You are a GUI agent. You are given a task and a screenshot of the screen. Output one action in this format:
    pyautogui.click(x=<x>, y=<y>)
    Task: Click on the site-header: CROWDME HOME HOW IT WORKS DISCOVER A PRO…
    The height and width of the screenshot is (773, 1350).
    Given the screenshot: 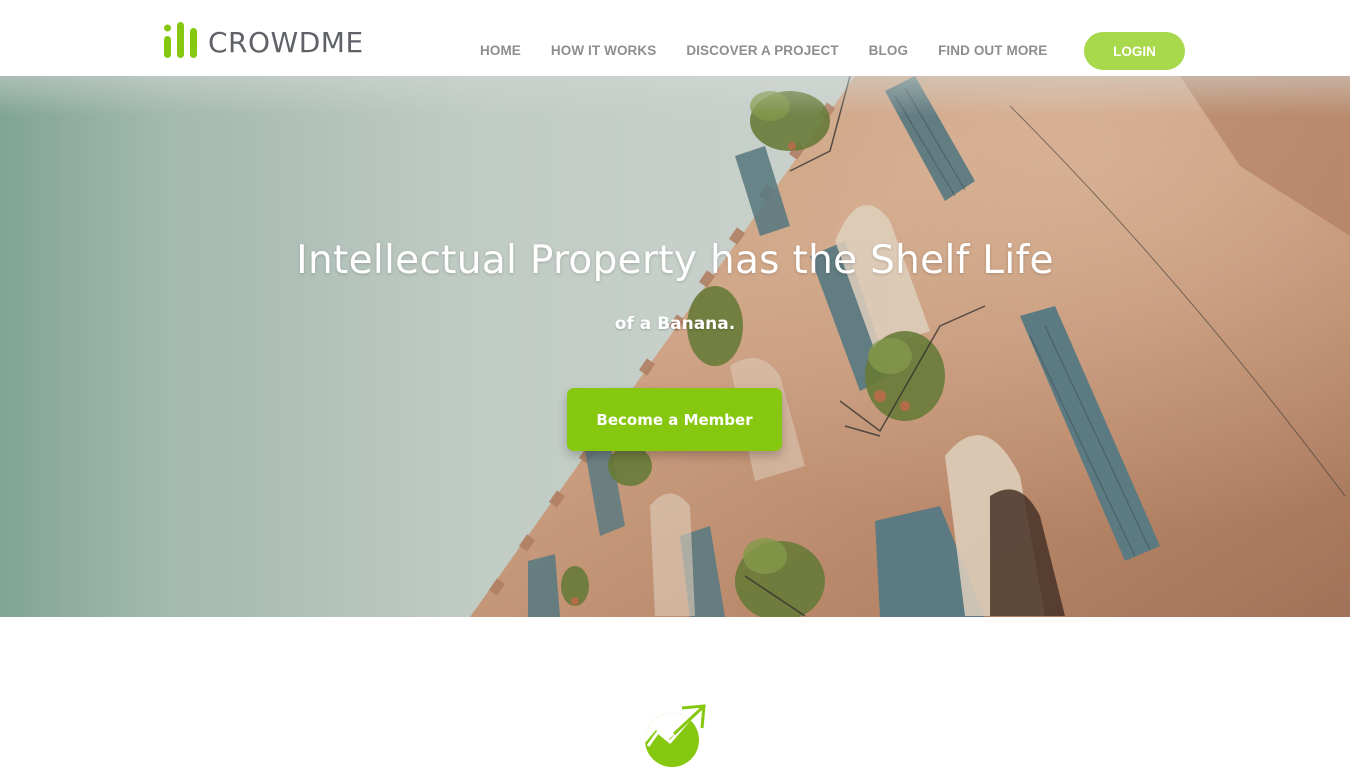 What is the action you would take?
    pyautogui.click(x=675, y=38)
    